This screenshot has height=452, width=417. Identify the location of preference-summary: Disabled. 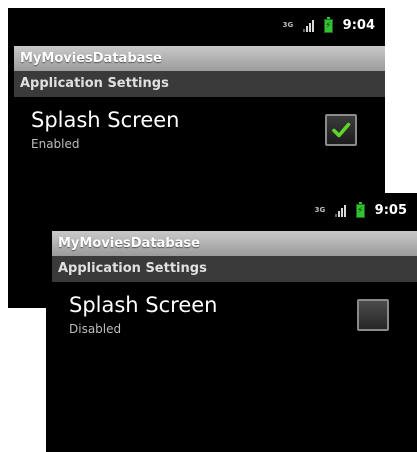
(95, 329).